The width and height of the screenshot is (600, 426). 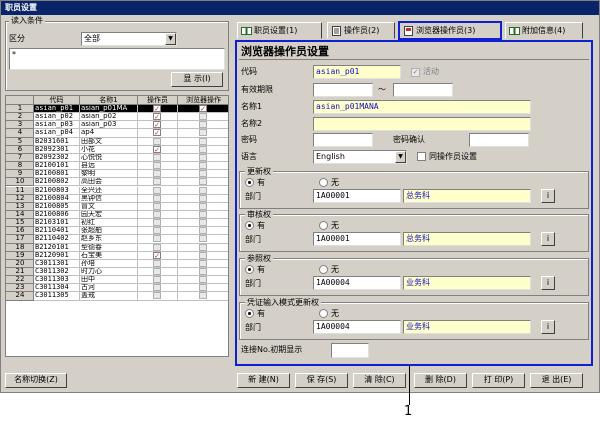 I want to click on table-row: 18 B2120101 型德春, so click(x=117, y=247).